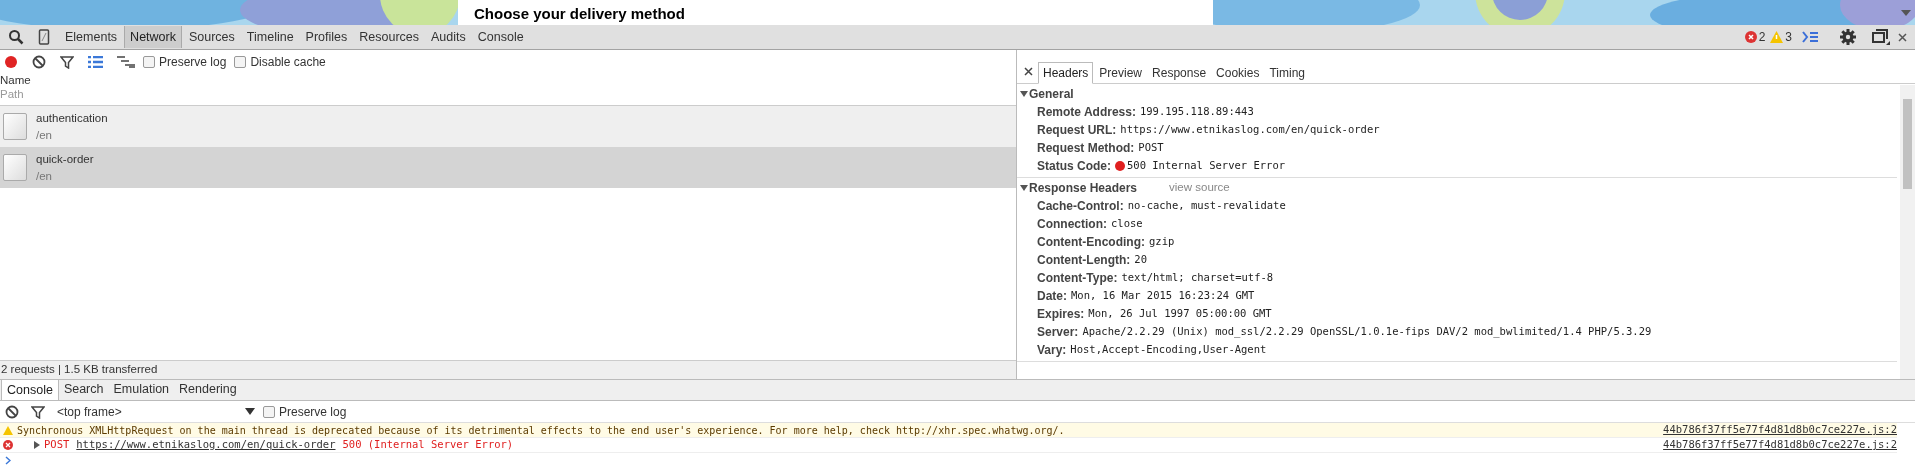  What do you see at coordinates (508, 80) in the screenshot?
I see `column-header: Name` at bounding box center [508, 80].